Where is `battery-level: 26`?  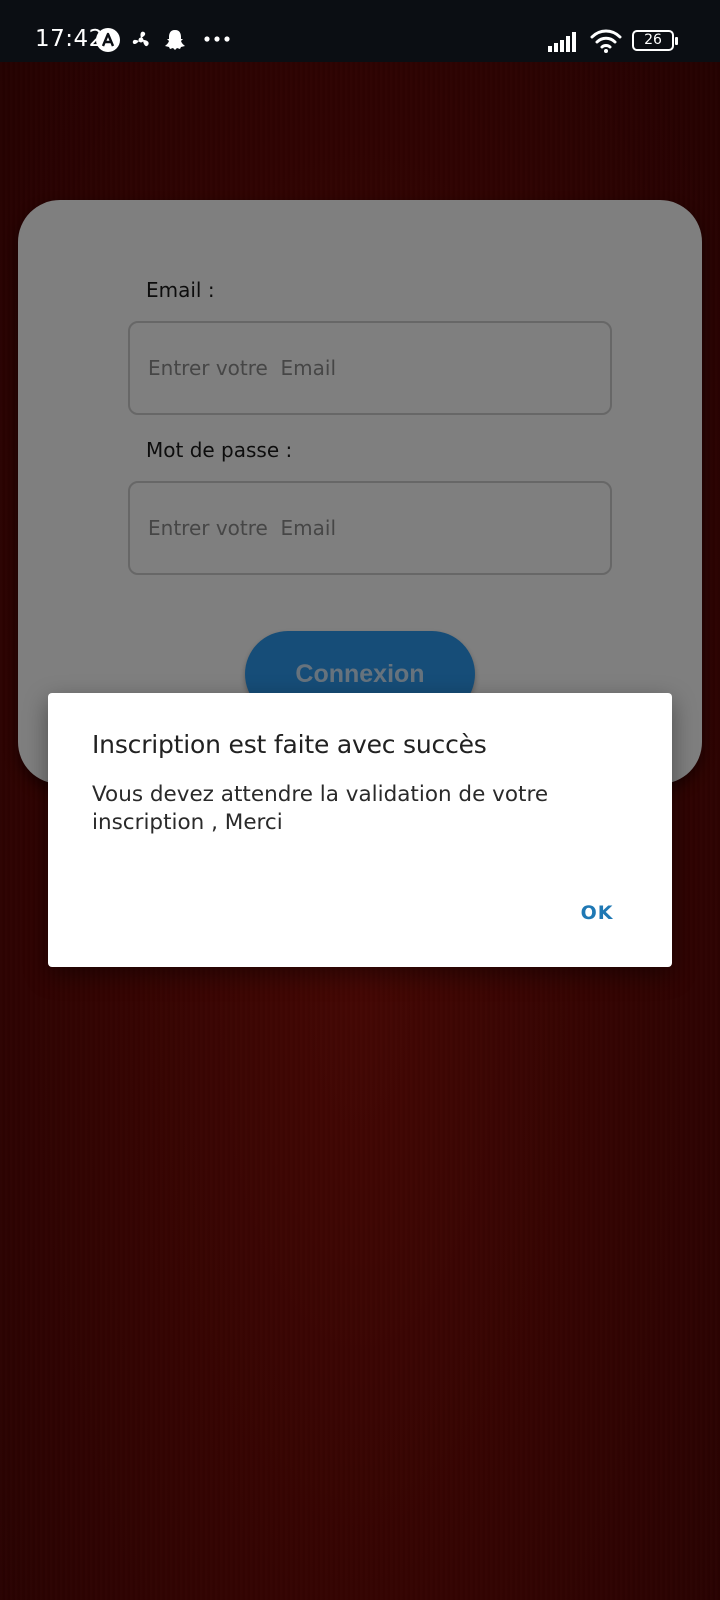 battery-level: 26 is located at coordinates (653, 40).